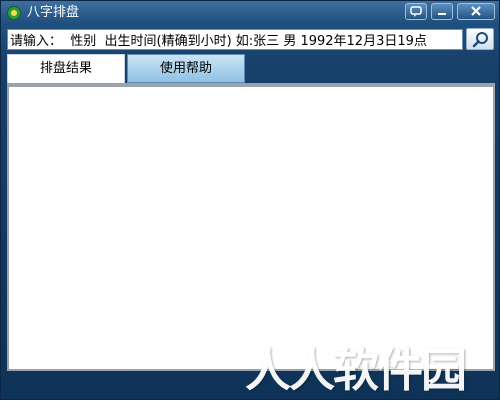  I want to click on search-icon, so click(480, 40).